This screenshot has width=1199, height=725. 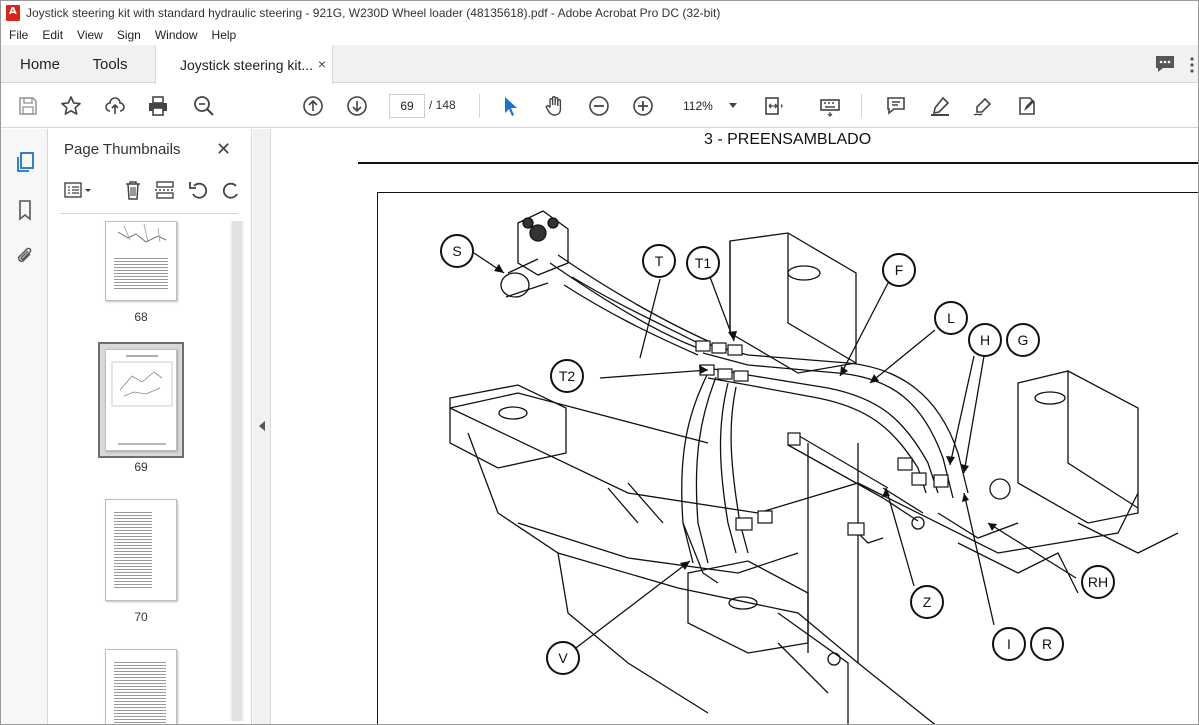 I want to click on callout-label: Z, so click(x=927, y=602).